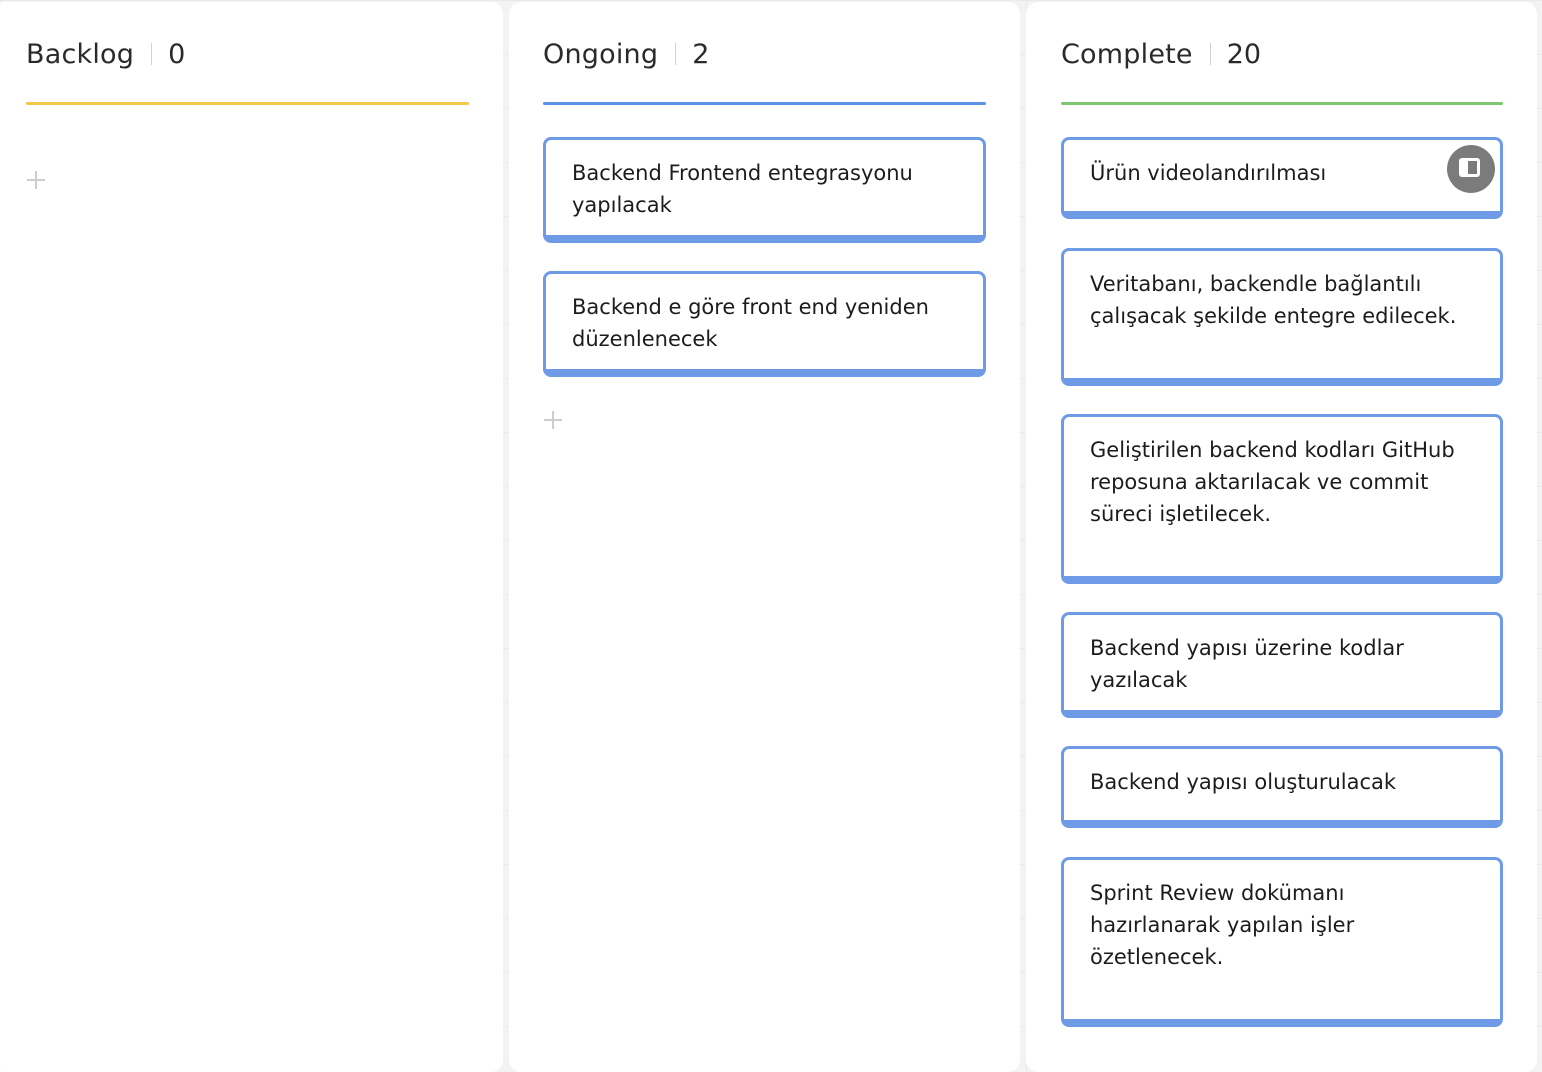 Image resolution: width=1542 pixels, height=1072 pixels. I want to click on task-card: Backend Frontend entegrasyonu yapılacak, so click(764, 190).